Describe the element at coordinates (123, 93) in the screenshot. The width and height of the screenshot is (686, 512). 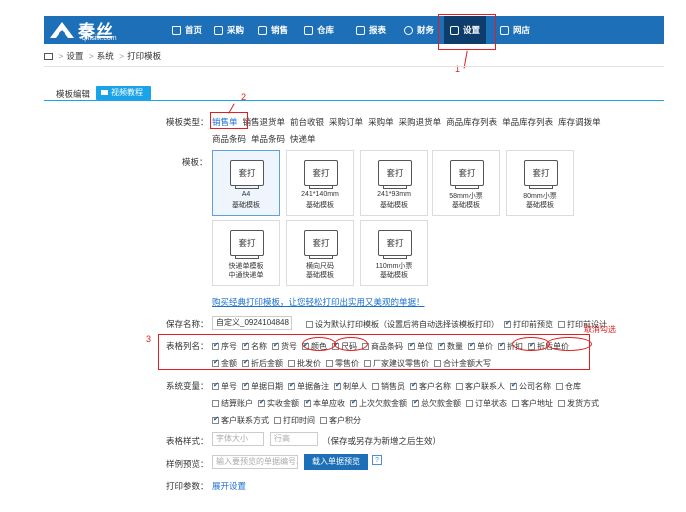
I see `tab-video-tutorial: 视频教程` at that location.